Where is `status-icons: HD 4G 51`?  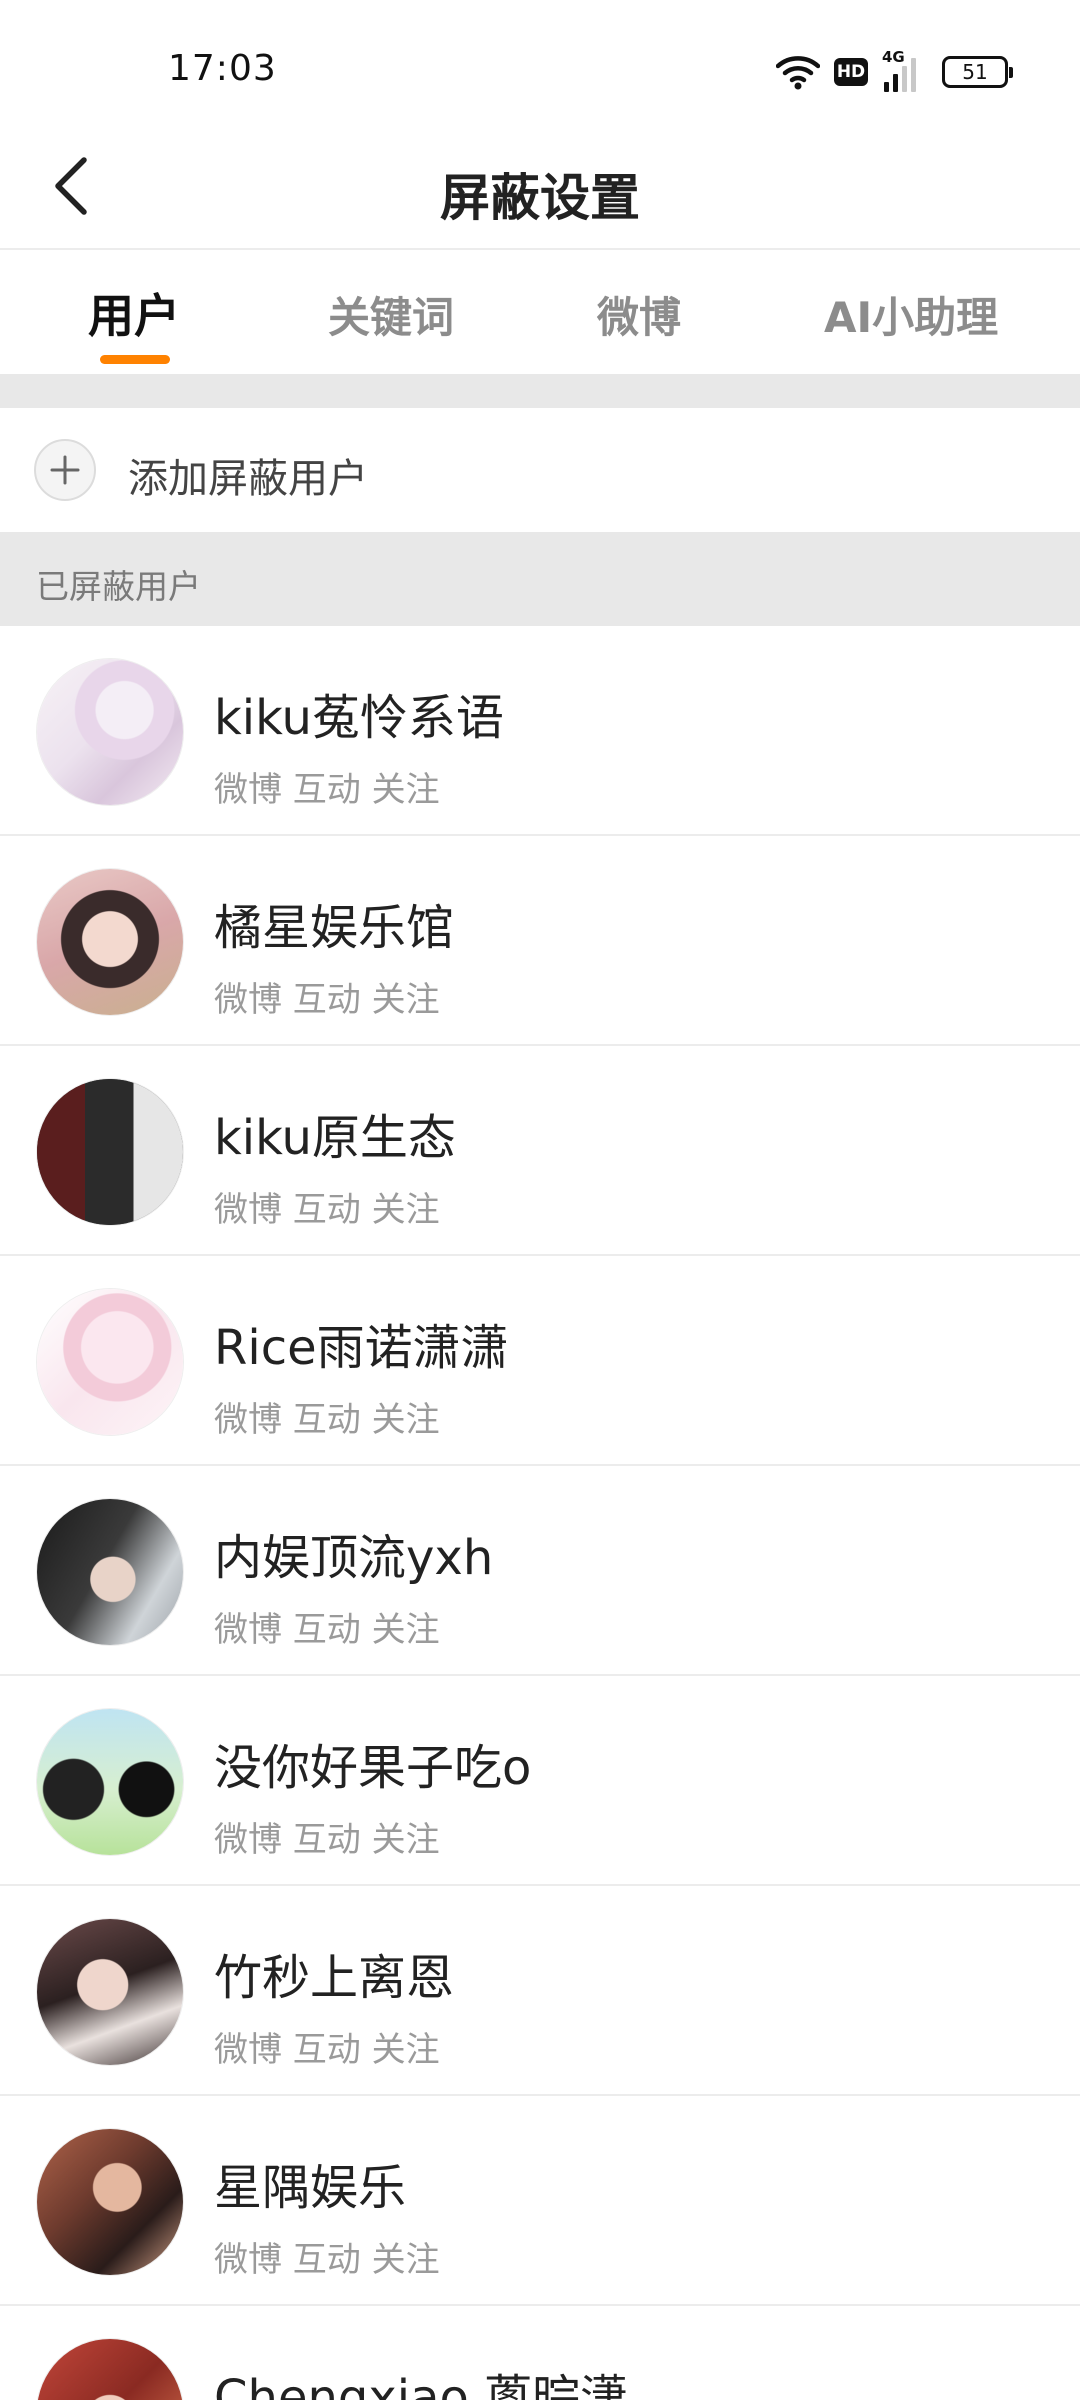 status-icons: HD 4G 51 is located at coordinates (894, 71).